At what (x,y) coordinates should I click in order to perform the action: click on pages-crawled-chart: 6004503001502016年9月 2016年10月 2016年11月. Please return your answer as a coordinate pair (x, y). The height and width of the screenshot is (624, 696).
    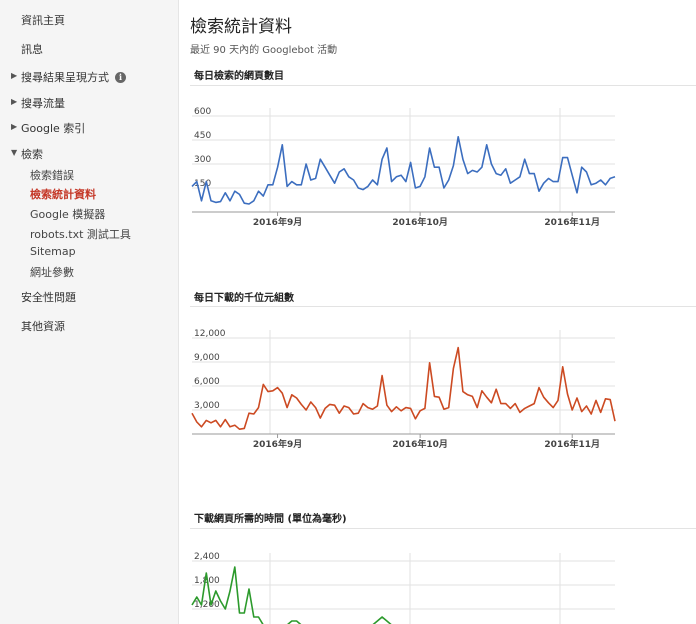
    Looking at the image, I should click on (403, 167).